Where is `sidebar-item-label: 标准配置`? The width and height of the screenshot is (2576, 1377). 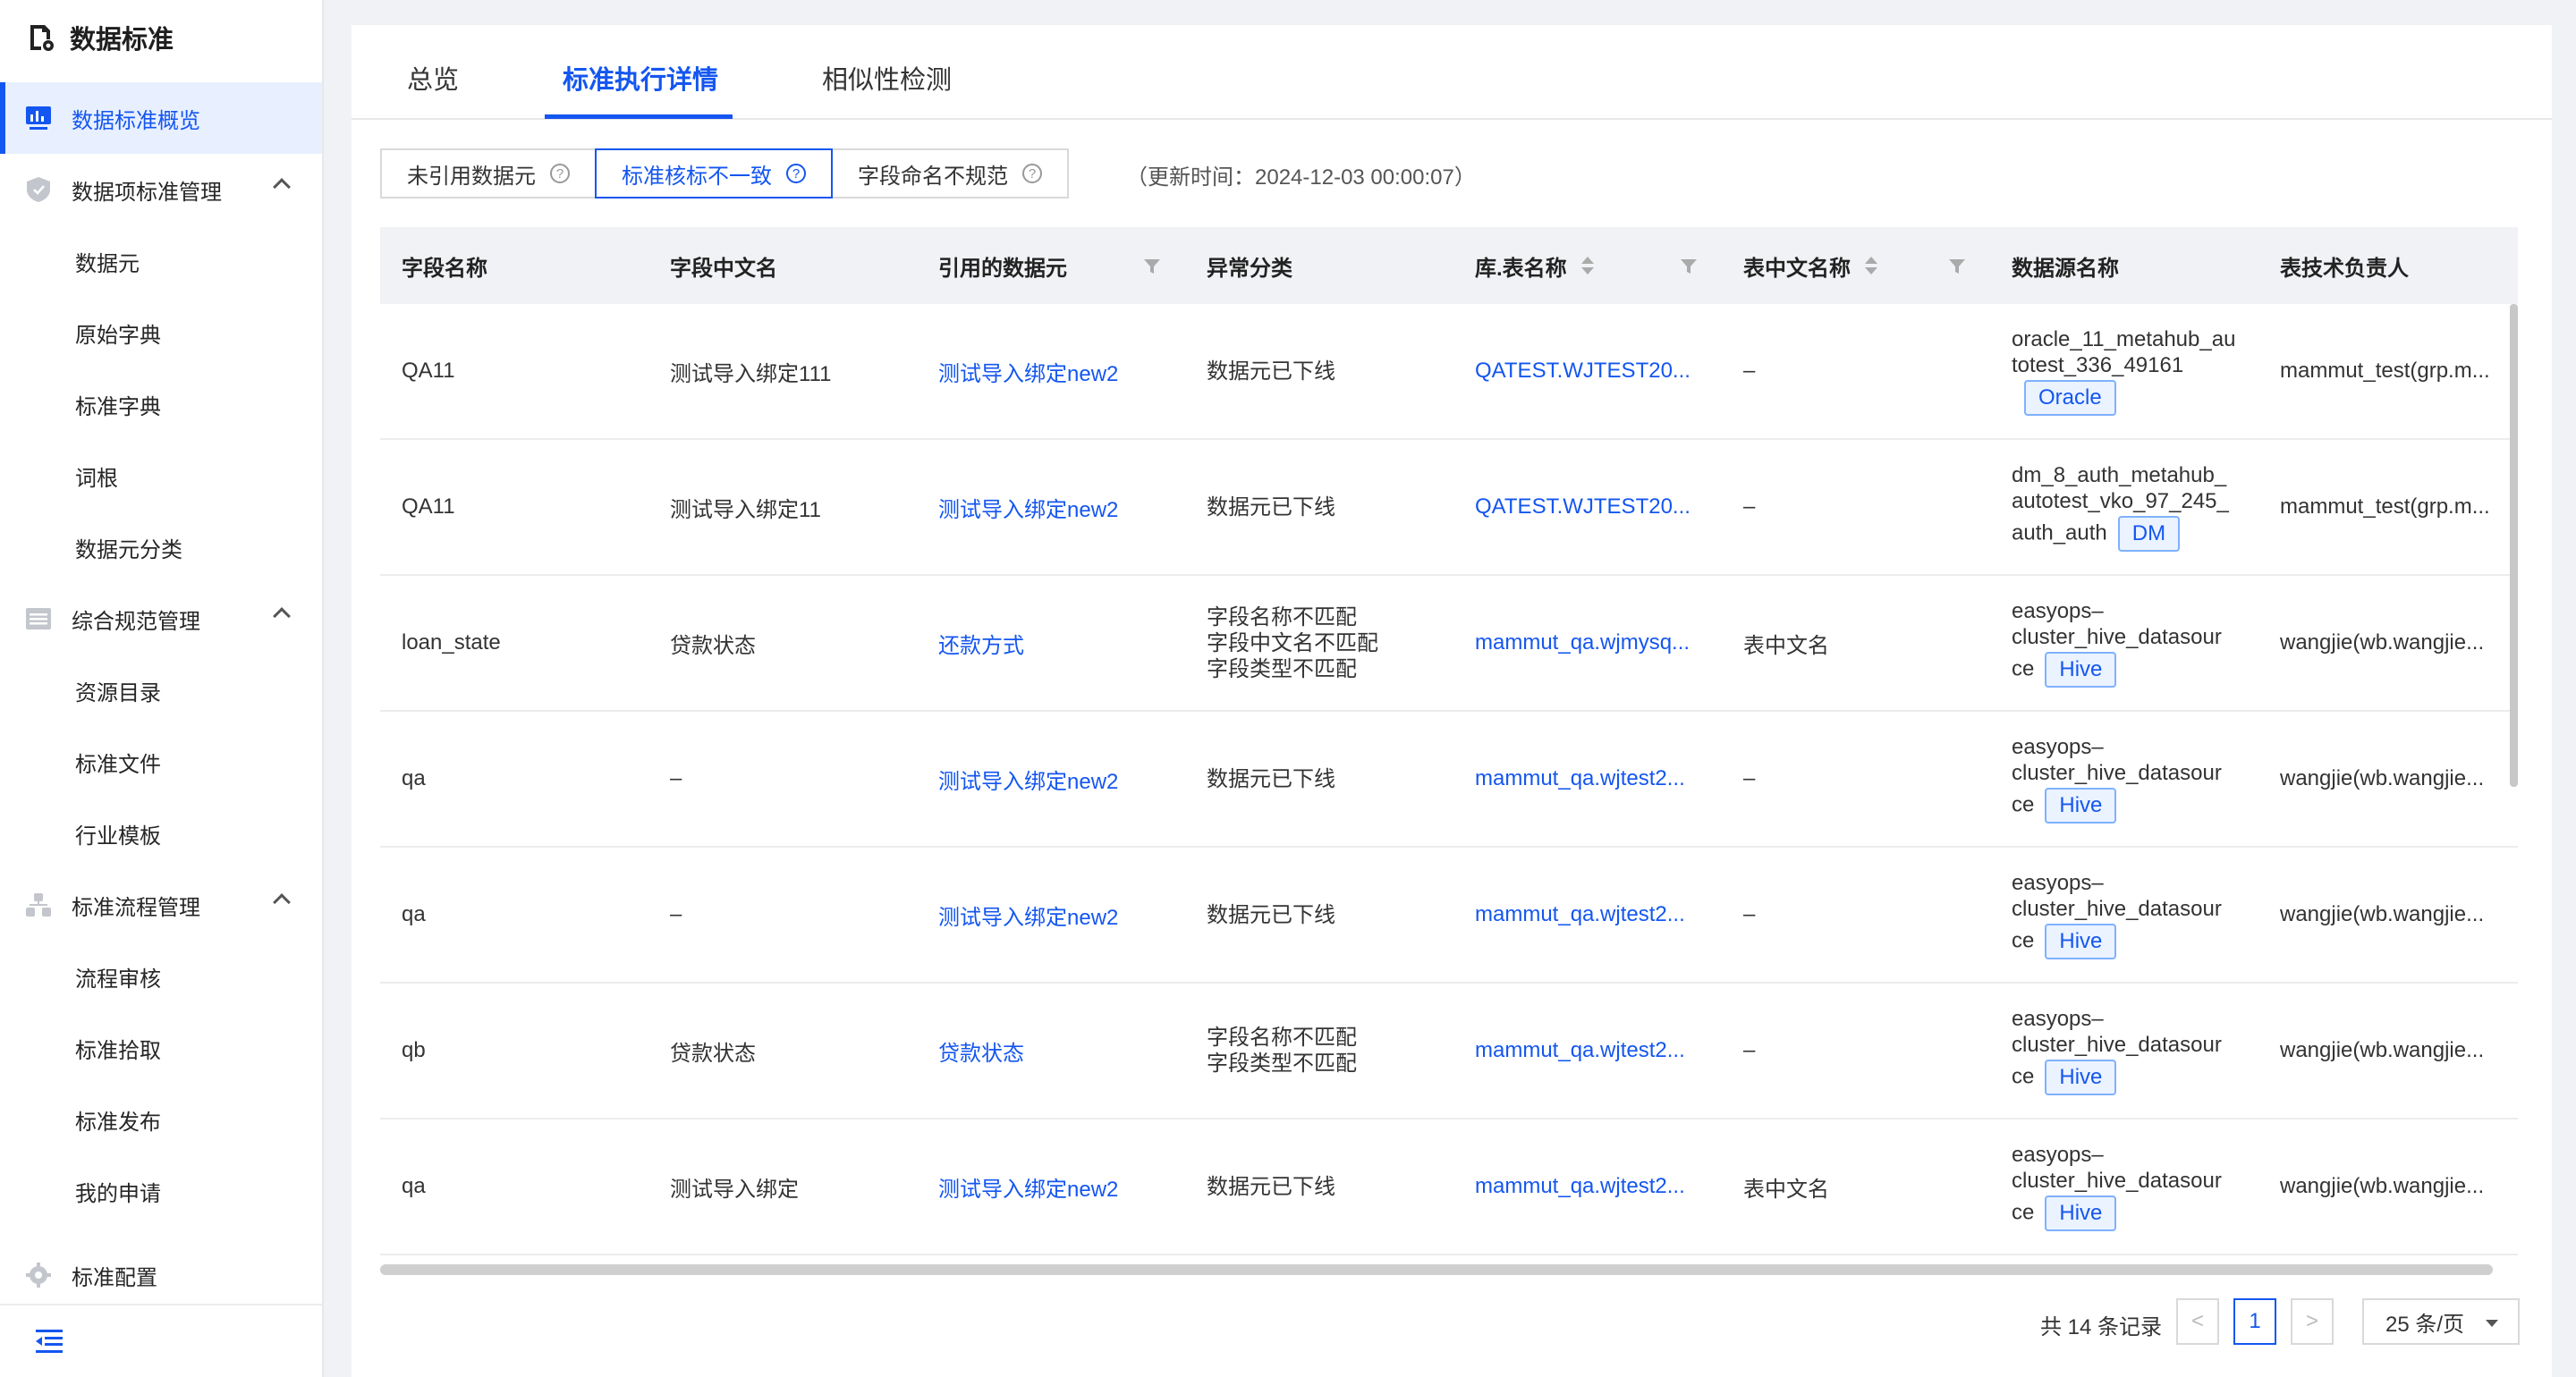 sidebar-item-label: 标准配置 is located at coordinates (114, 1277).